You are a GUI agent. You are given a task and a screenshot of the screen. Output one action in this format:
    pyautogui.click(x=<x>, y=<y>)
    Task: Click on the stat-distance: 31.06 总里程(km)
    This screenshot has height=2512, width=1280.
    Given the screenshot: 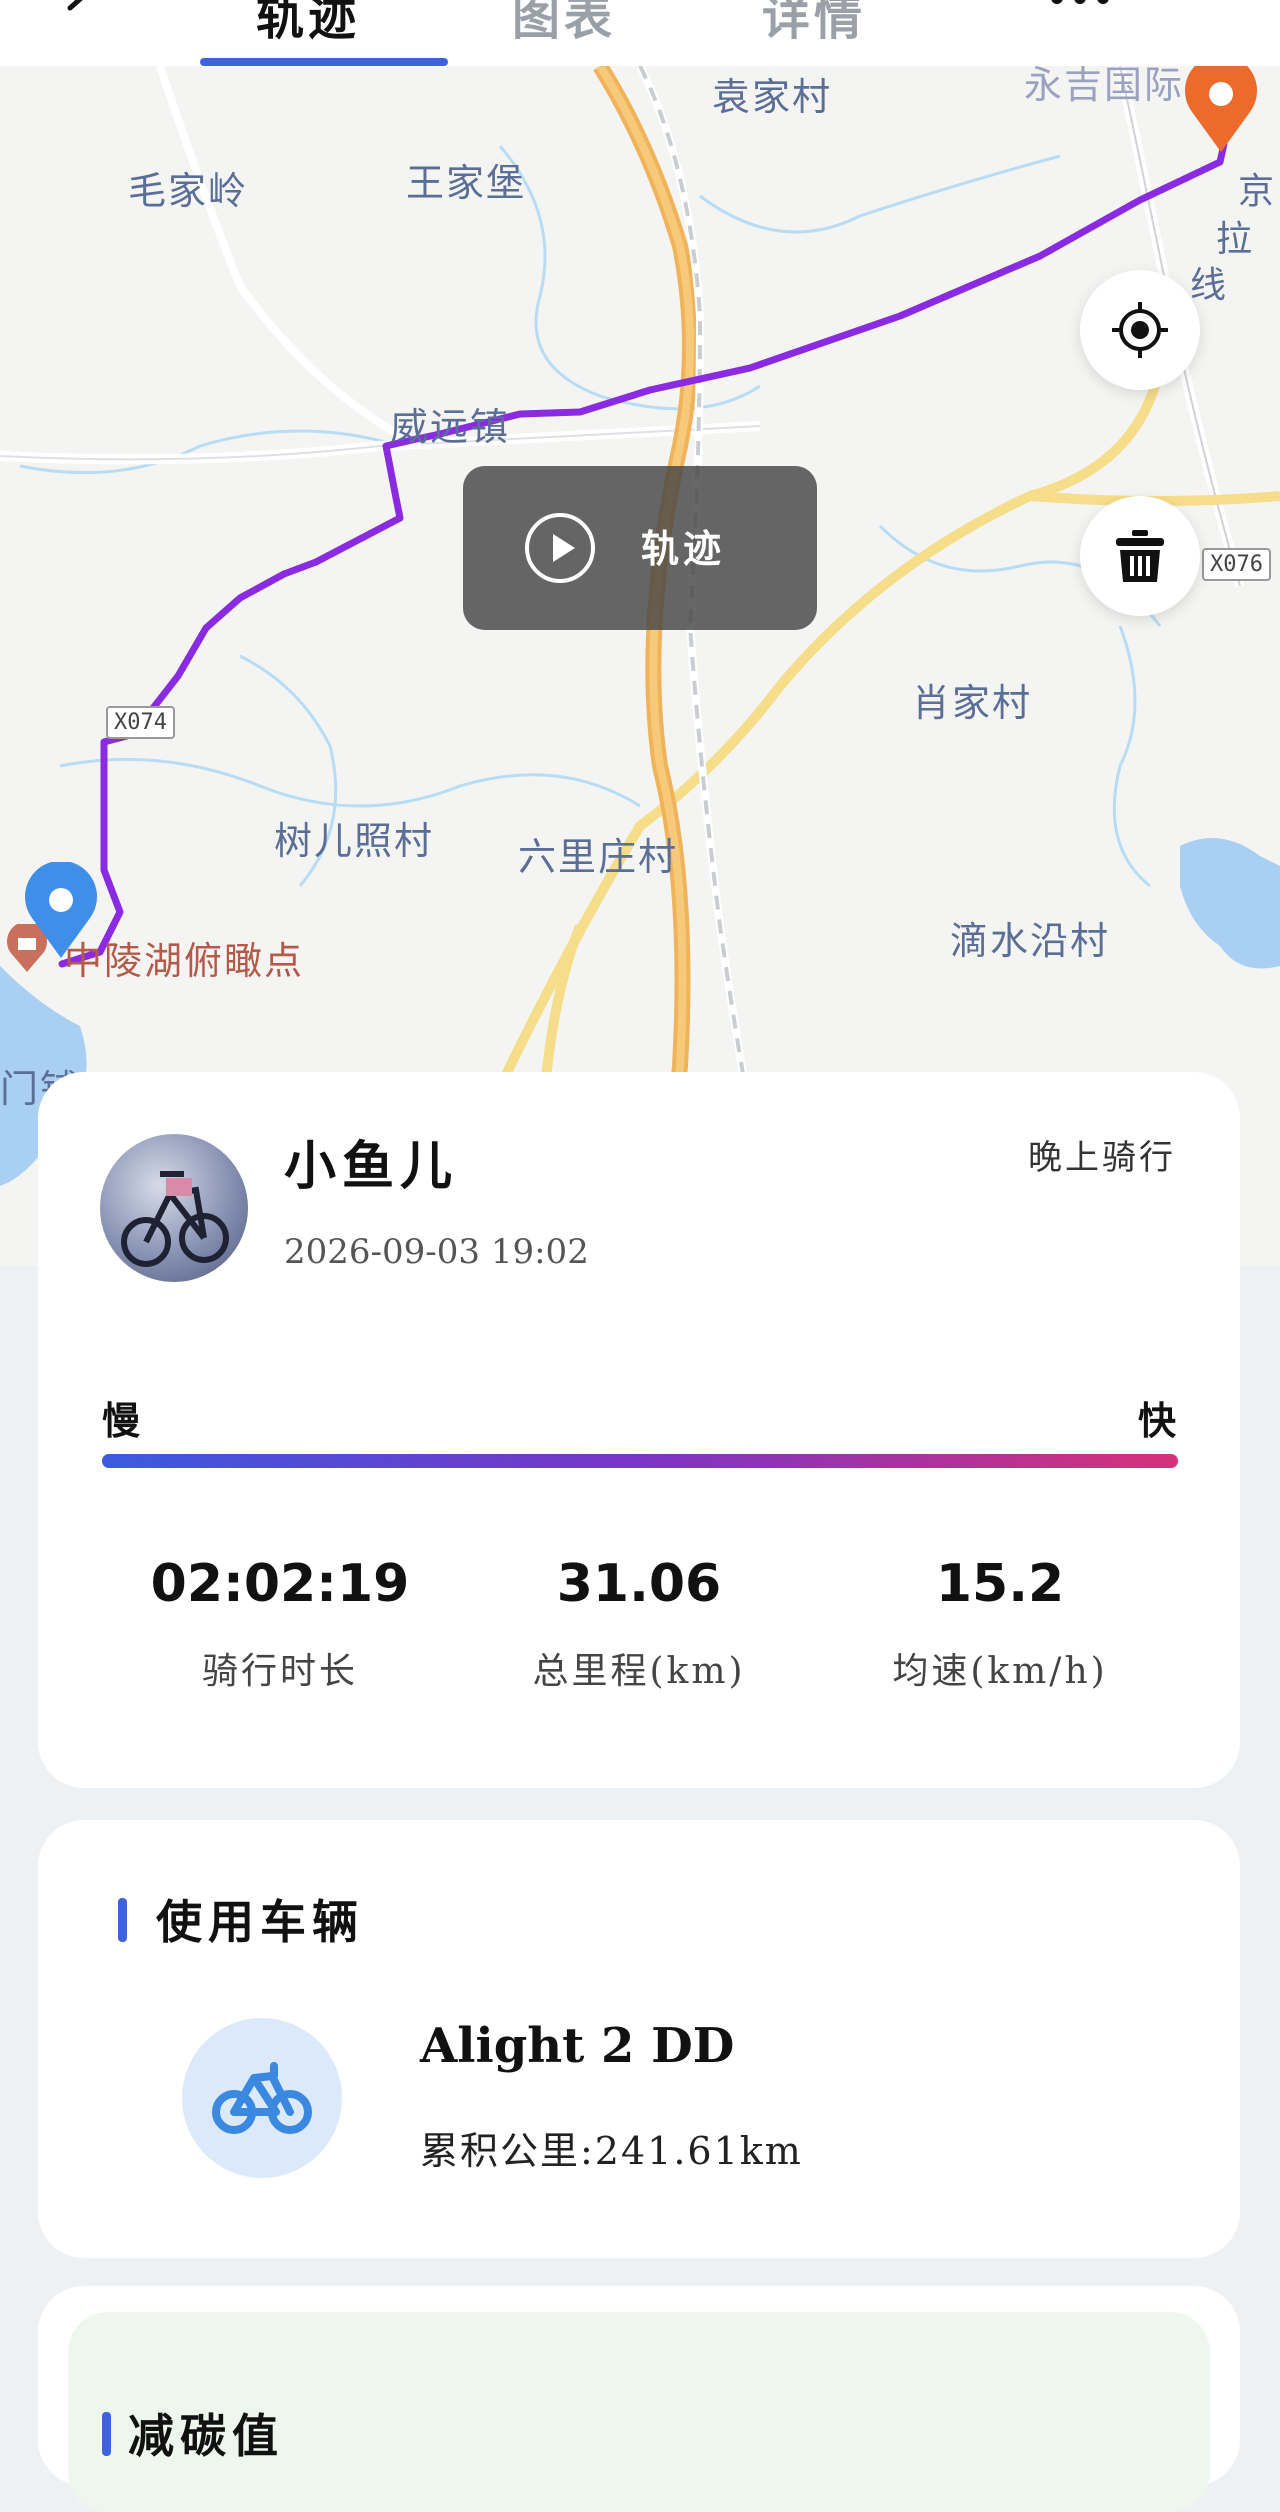 What is the action you would take?
    pyautogui.click(x=639, y=1624)
    